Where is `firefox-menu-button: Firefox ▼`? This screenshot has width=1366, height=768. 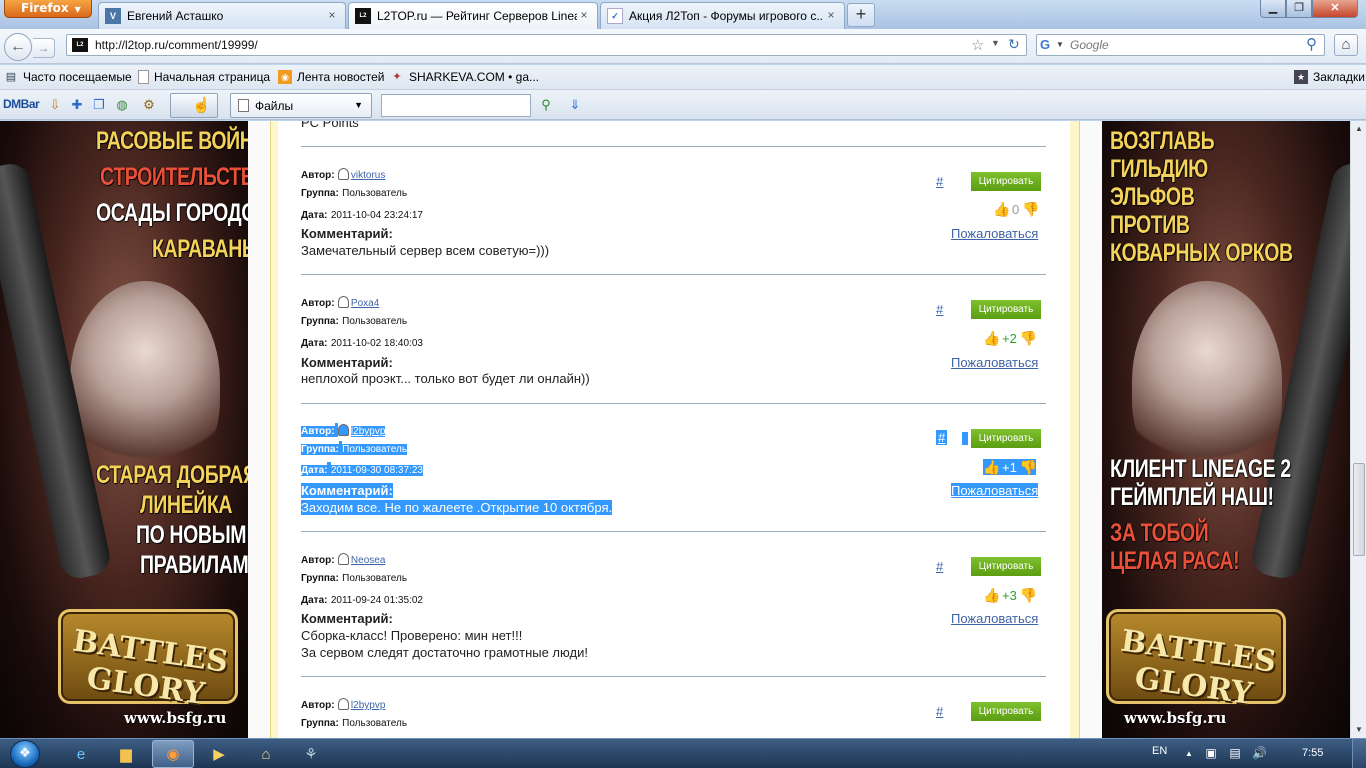 firefox-menu-button: Firefox ▼ is located at coordinates (48, 9).